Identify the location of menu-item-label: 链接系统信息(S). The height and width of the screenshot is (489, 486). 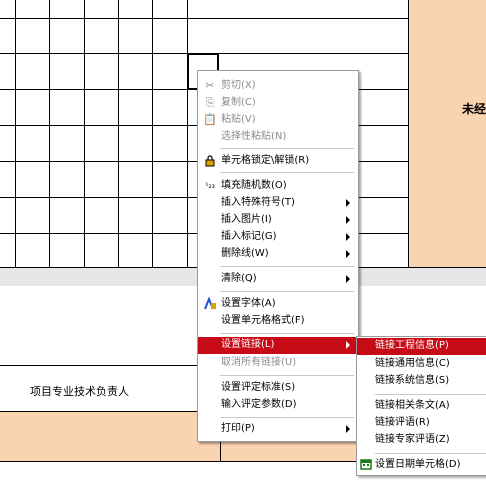
(412, 380).